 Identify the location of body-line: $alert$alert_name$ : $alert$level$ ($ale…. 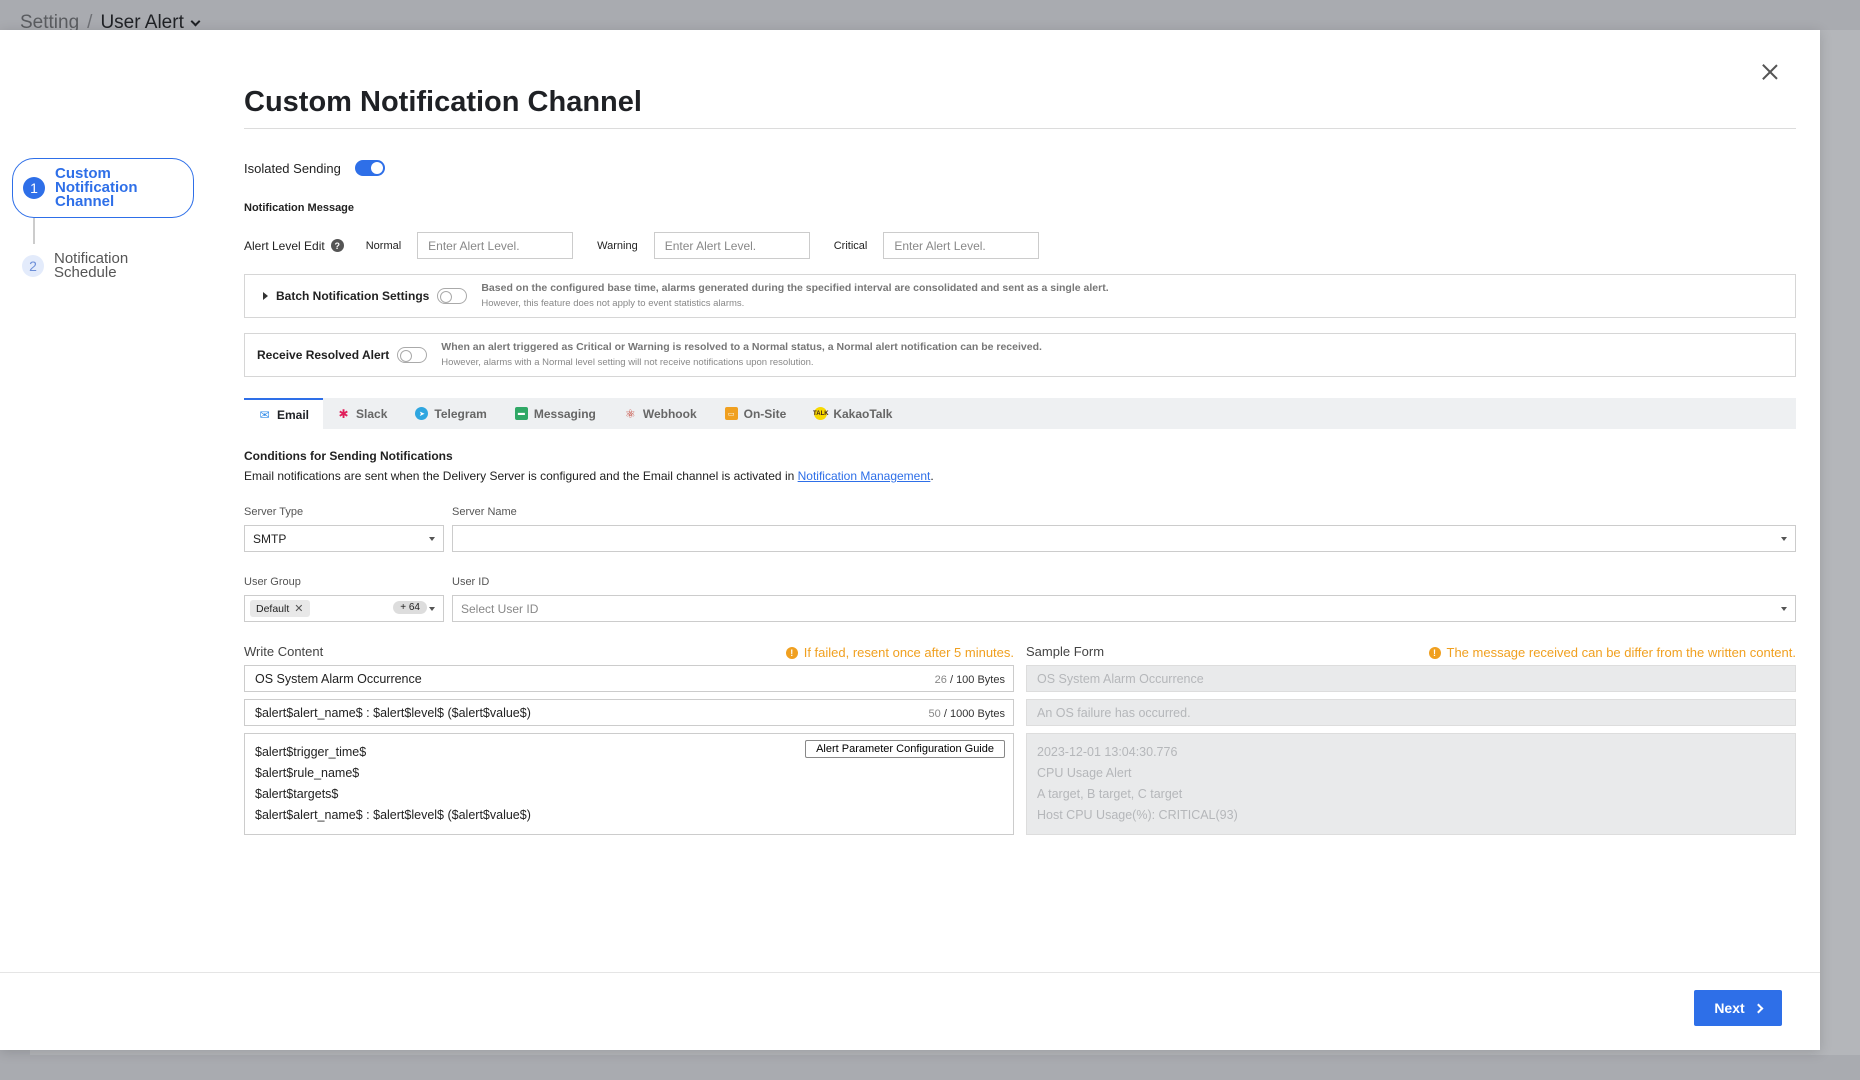
(393, 815).